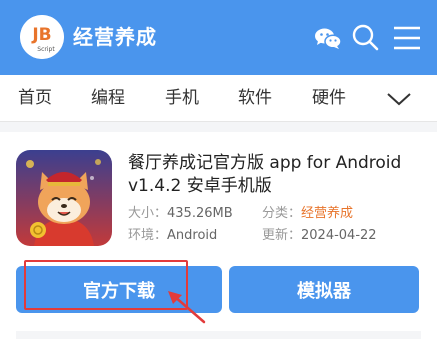  I want to click on meta-env-value: Android, so click(192, 235).